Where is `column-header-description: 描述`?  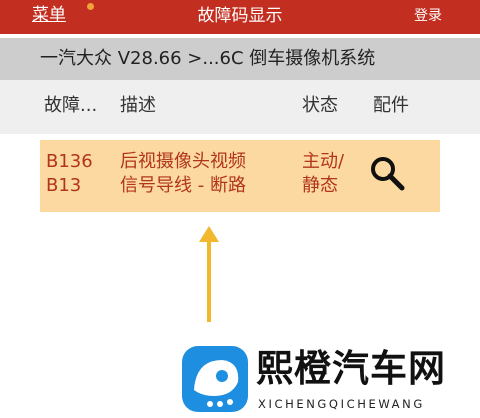 column-header-description: 描述 is located at coordinates (138, 106).